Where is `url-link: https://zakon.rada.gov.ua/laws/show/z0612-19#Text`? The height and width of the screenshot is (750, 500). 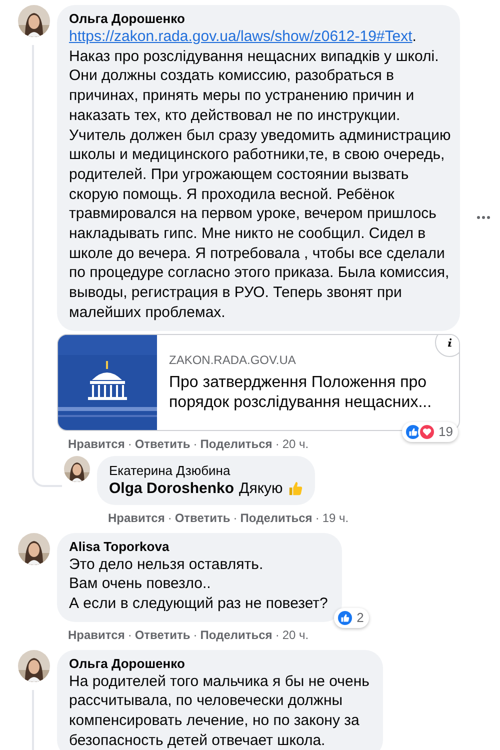 url-link: https://zakon.rada.gov.ua/laws/show/z0612-19#Text is located at coordinates (240, 36).